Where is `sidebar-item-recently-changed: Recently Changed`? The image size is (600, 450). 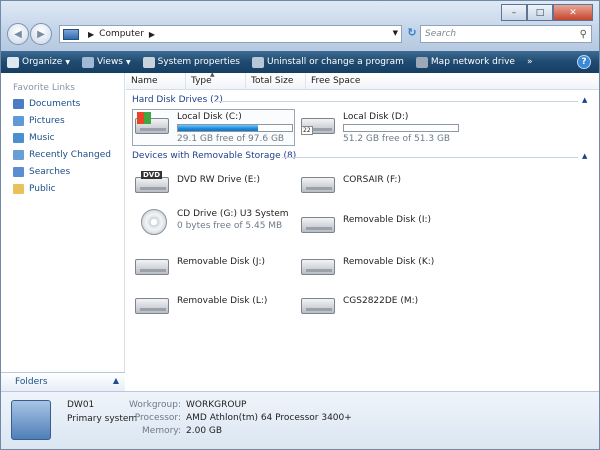 sidebar-item-recently-changed: Recently Changed is located at coordinates (62, 155).